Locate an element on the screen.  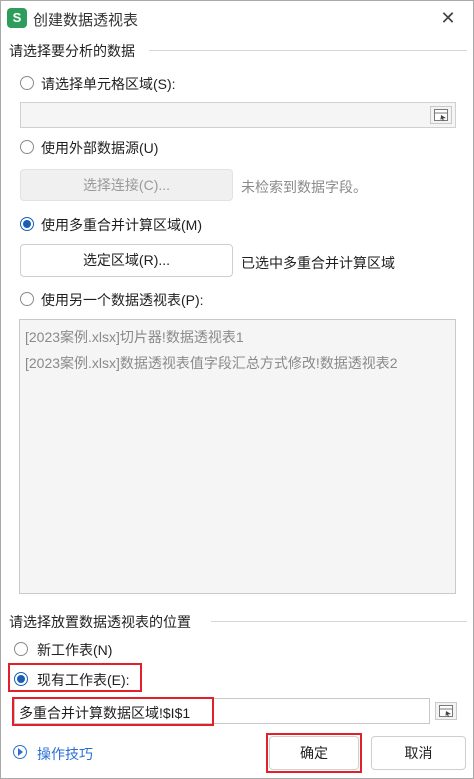
spreadsheet-app-icon: S is located at coordinates (17, 18).